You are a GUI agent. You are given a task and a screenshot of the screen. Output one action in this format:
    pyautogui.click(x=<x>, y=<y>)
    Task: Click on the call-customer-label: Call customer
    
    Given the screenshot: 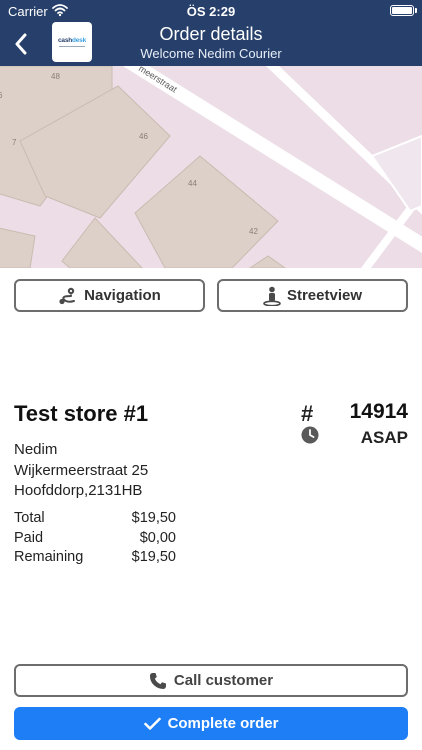 What is the action you would take?
    pyautogui.click(x=223, y=680)
    